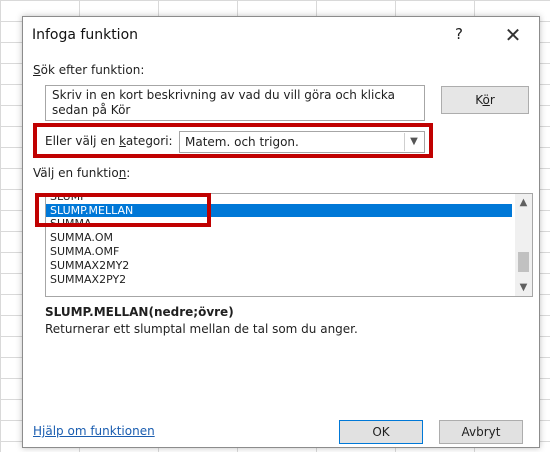  What do you see at coordinates (76, 173) in the screenshot?
I see `function-list-label-pre: Välj en funktio` at bounding box center [76, 173].